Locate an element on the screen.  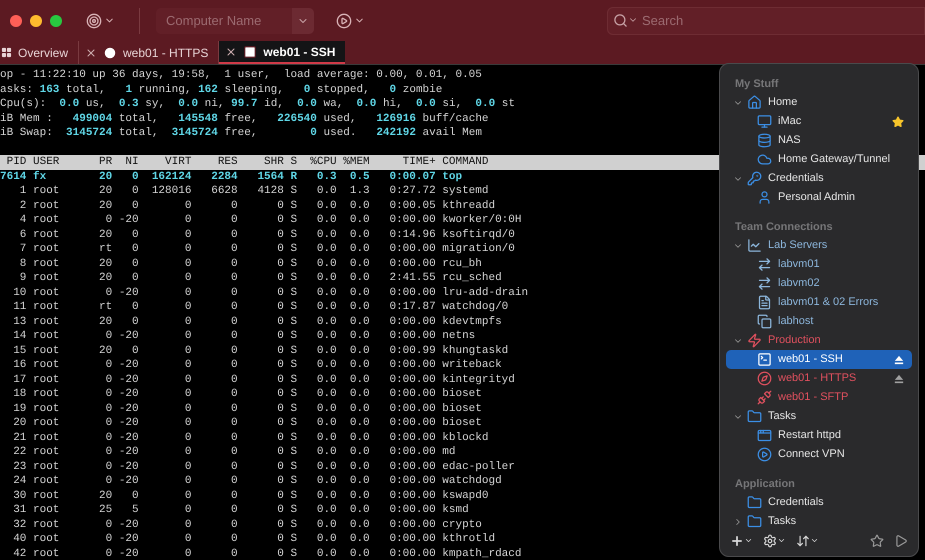
key-icon is located at coordinates (754, 178).